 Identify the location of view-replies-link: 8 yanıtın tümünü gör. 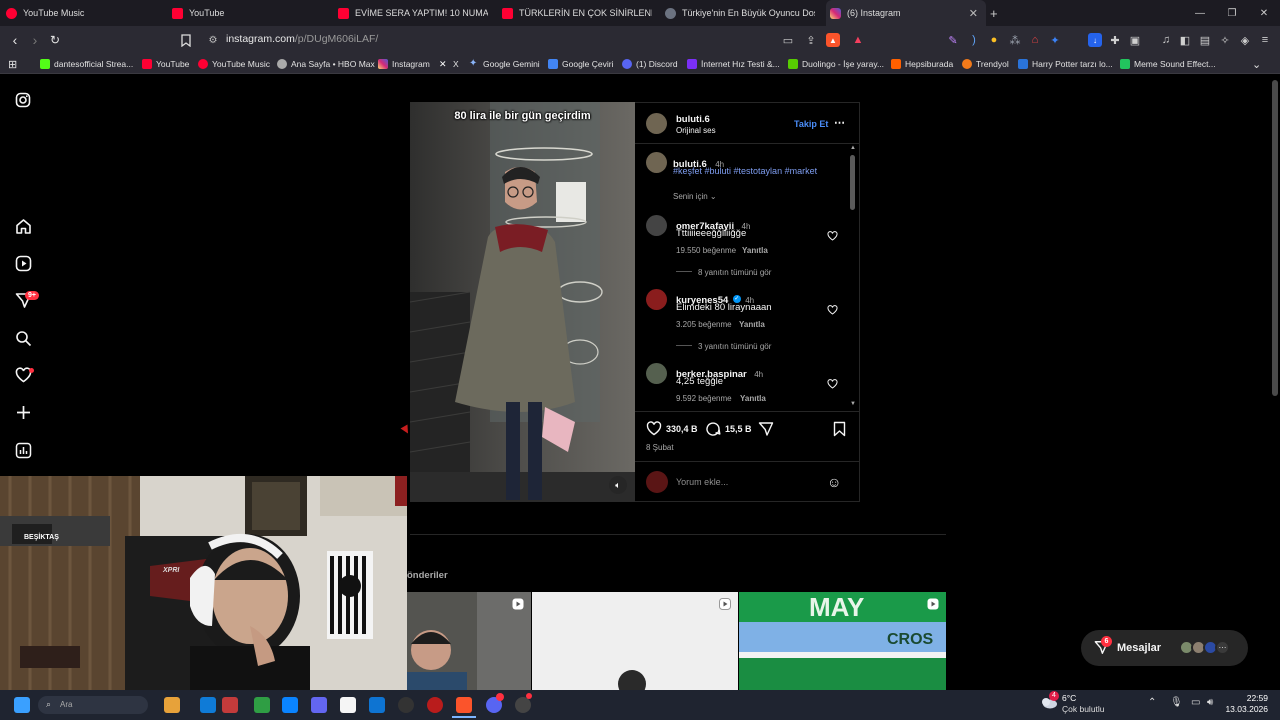
(734, 272).